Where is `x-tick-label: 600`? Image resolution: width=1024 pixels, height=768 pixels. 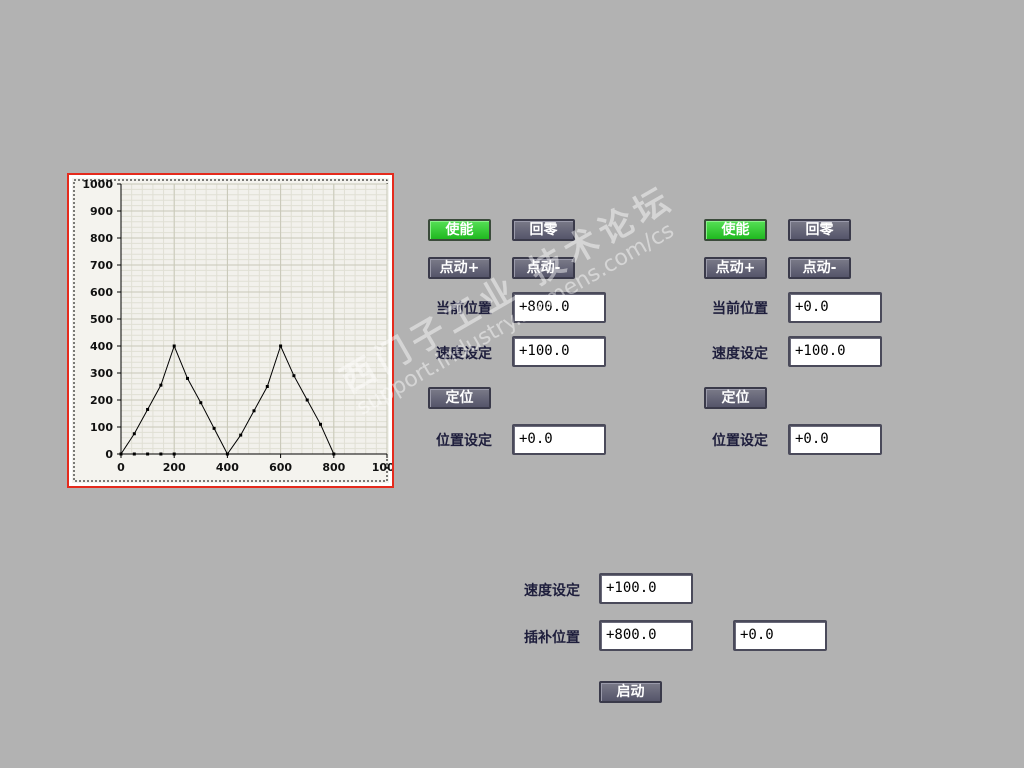
x-tick-label: 600 is located at coordinates (280, 467).